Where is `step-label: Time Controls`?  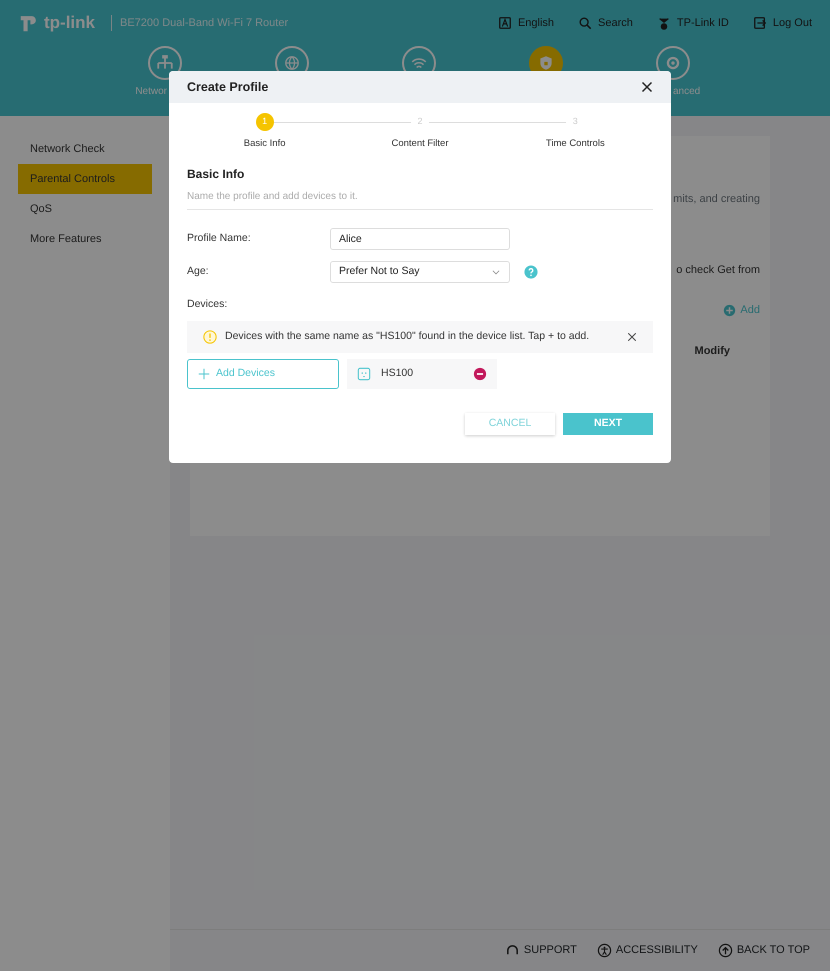 step-label: Time Controls is located at coordinates (575, 144).